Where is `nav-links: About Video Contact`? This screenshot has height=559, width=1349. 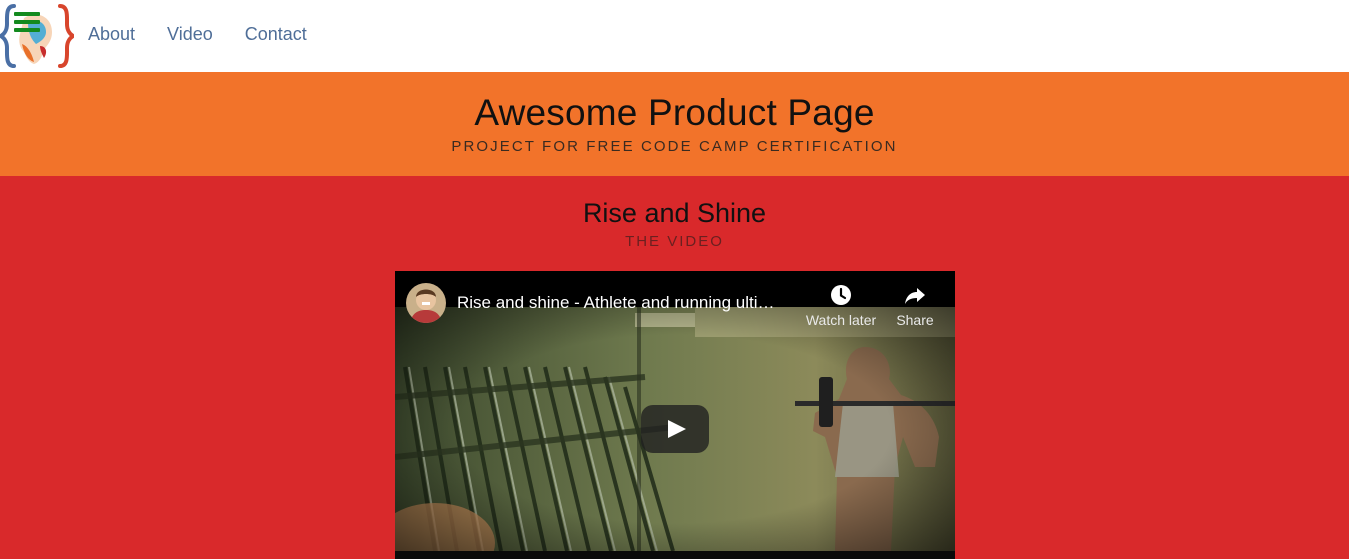
nav-links: About Video Contact is located at coordinates (213, 34).